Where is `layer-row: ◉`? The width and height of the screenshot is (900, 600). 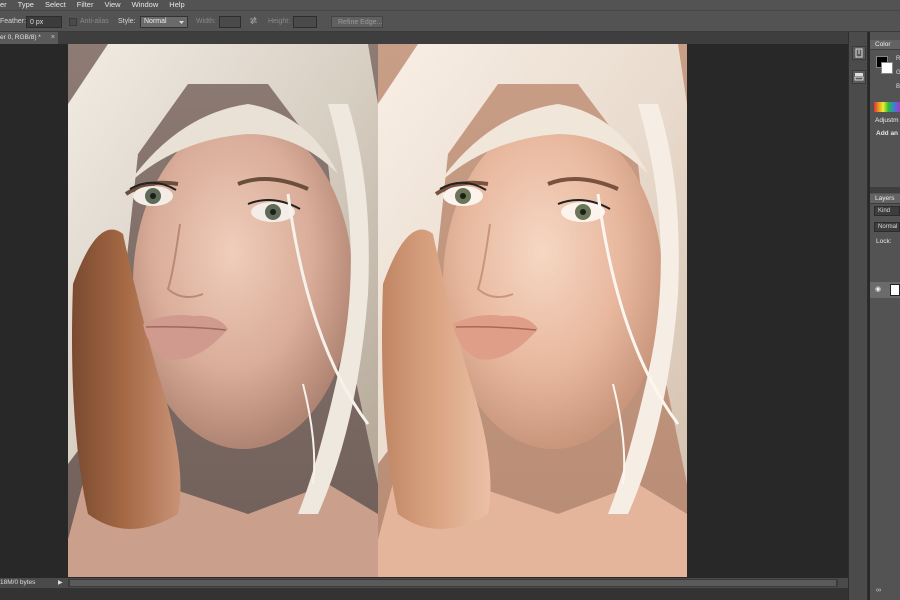 layer-row: ◉ is located at coordinates (885, 290).